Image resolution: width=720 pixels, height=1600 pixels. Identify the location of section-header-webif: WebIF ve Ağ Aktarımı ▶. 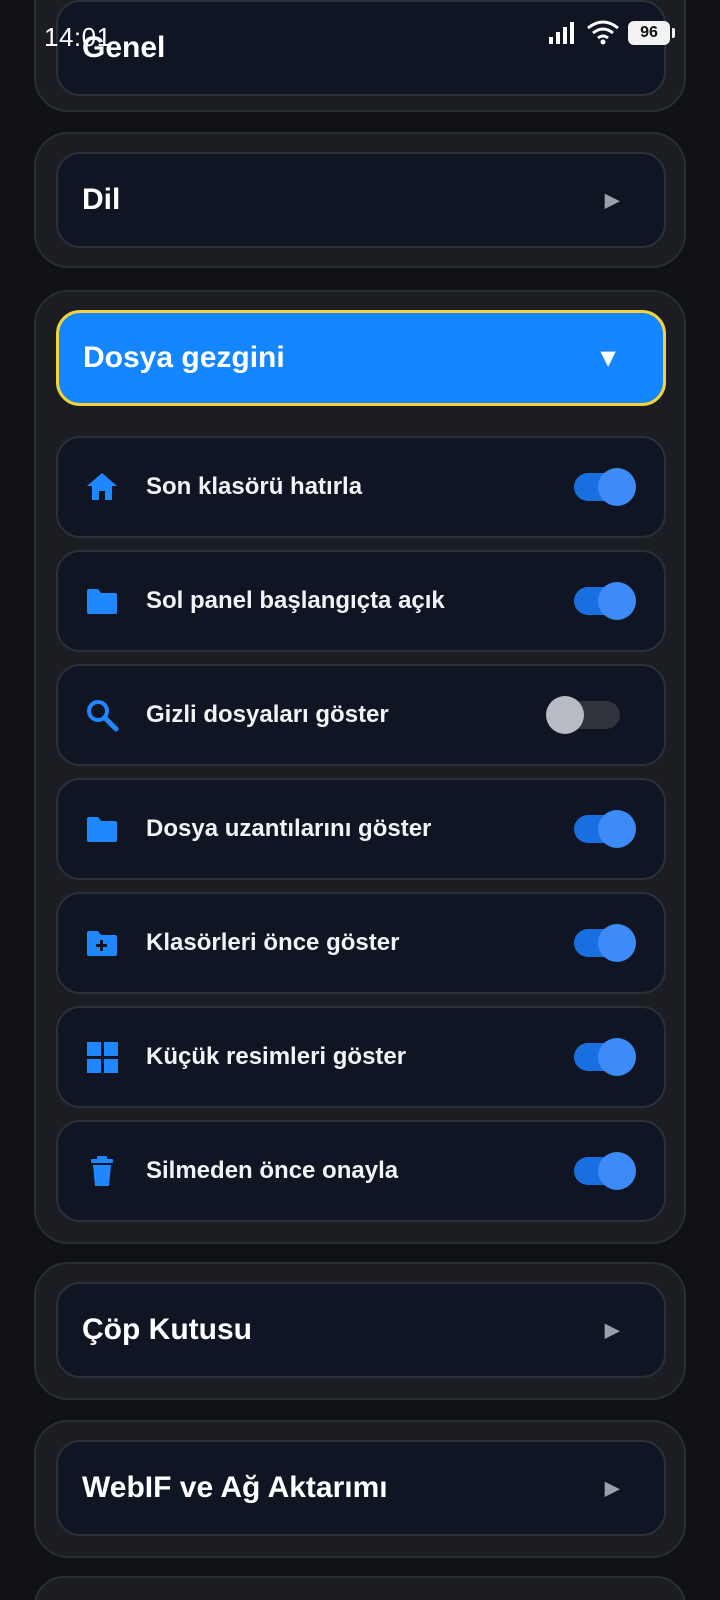
(361, 1488).